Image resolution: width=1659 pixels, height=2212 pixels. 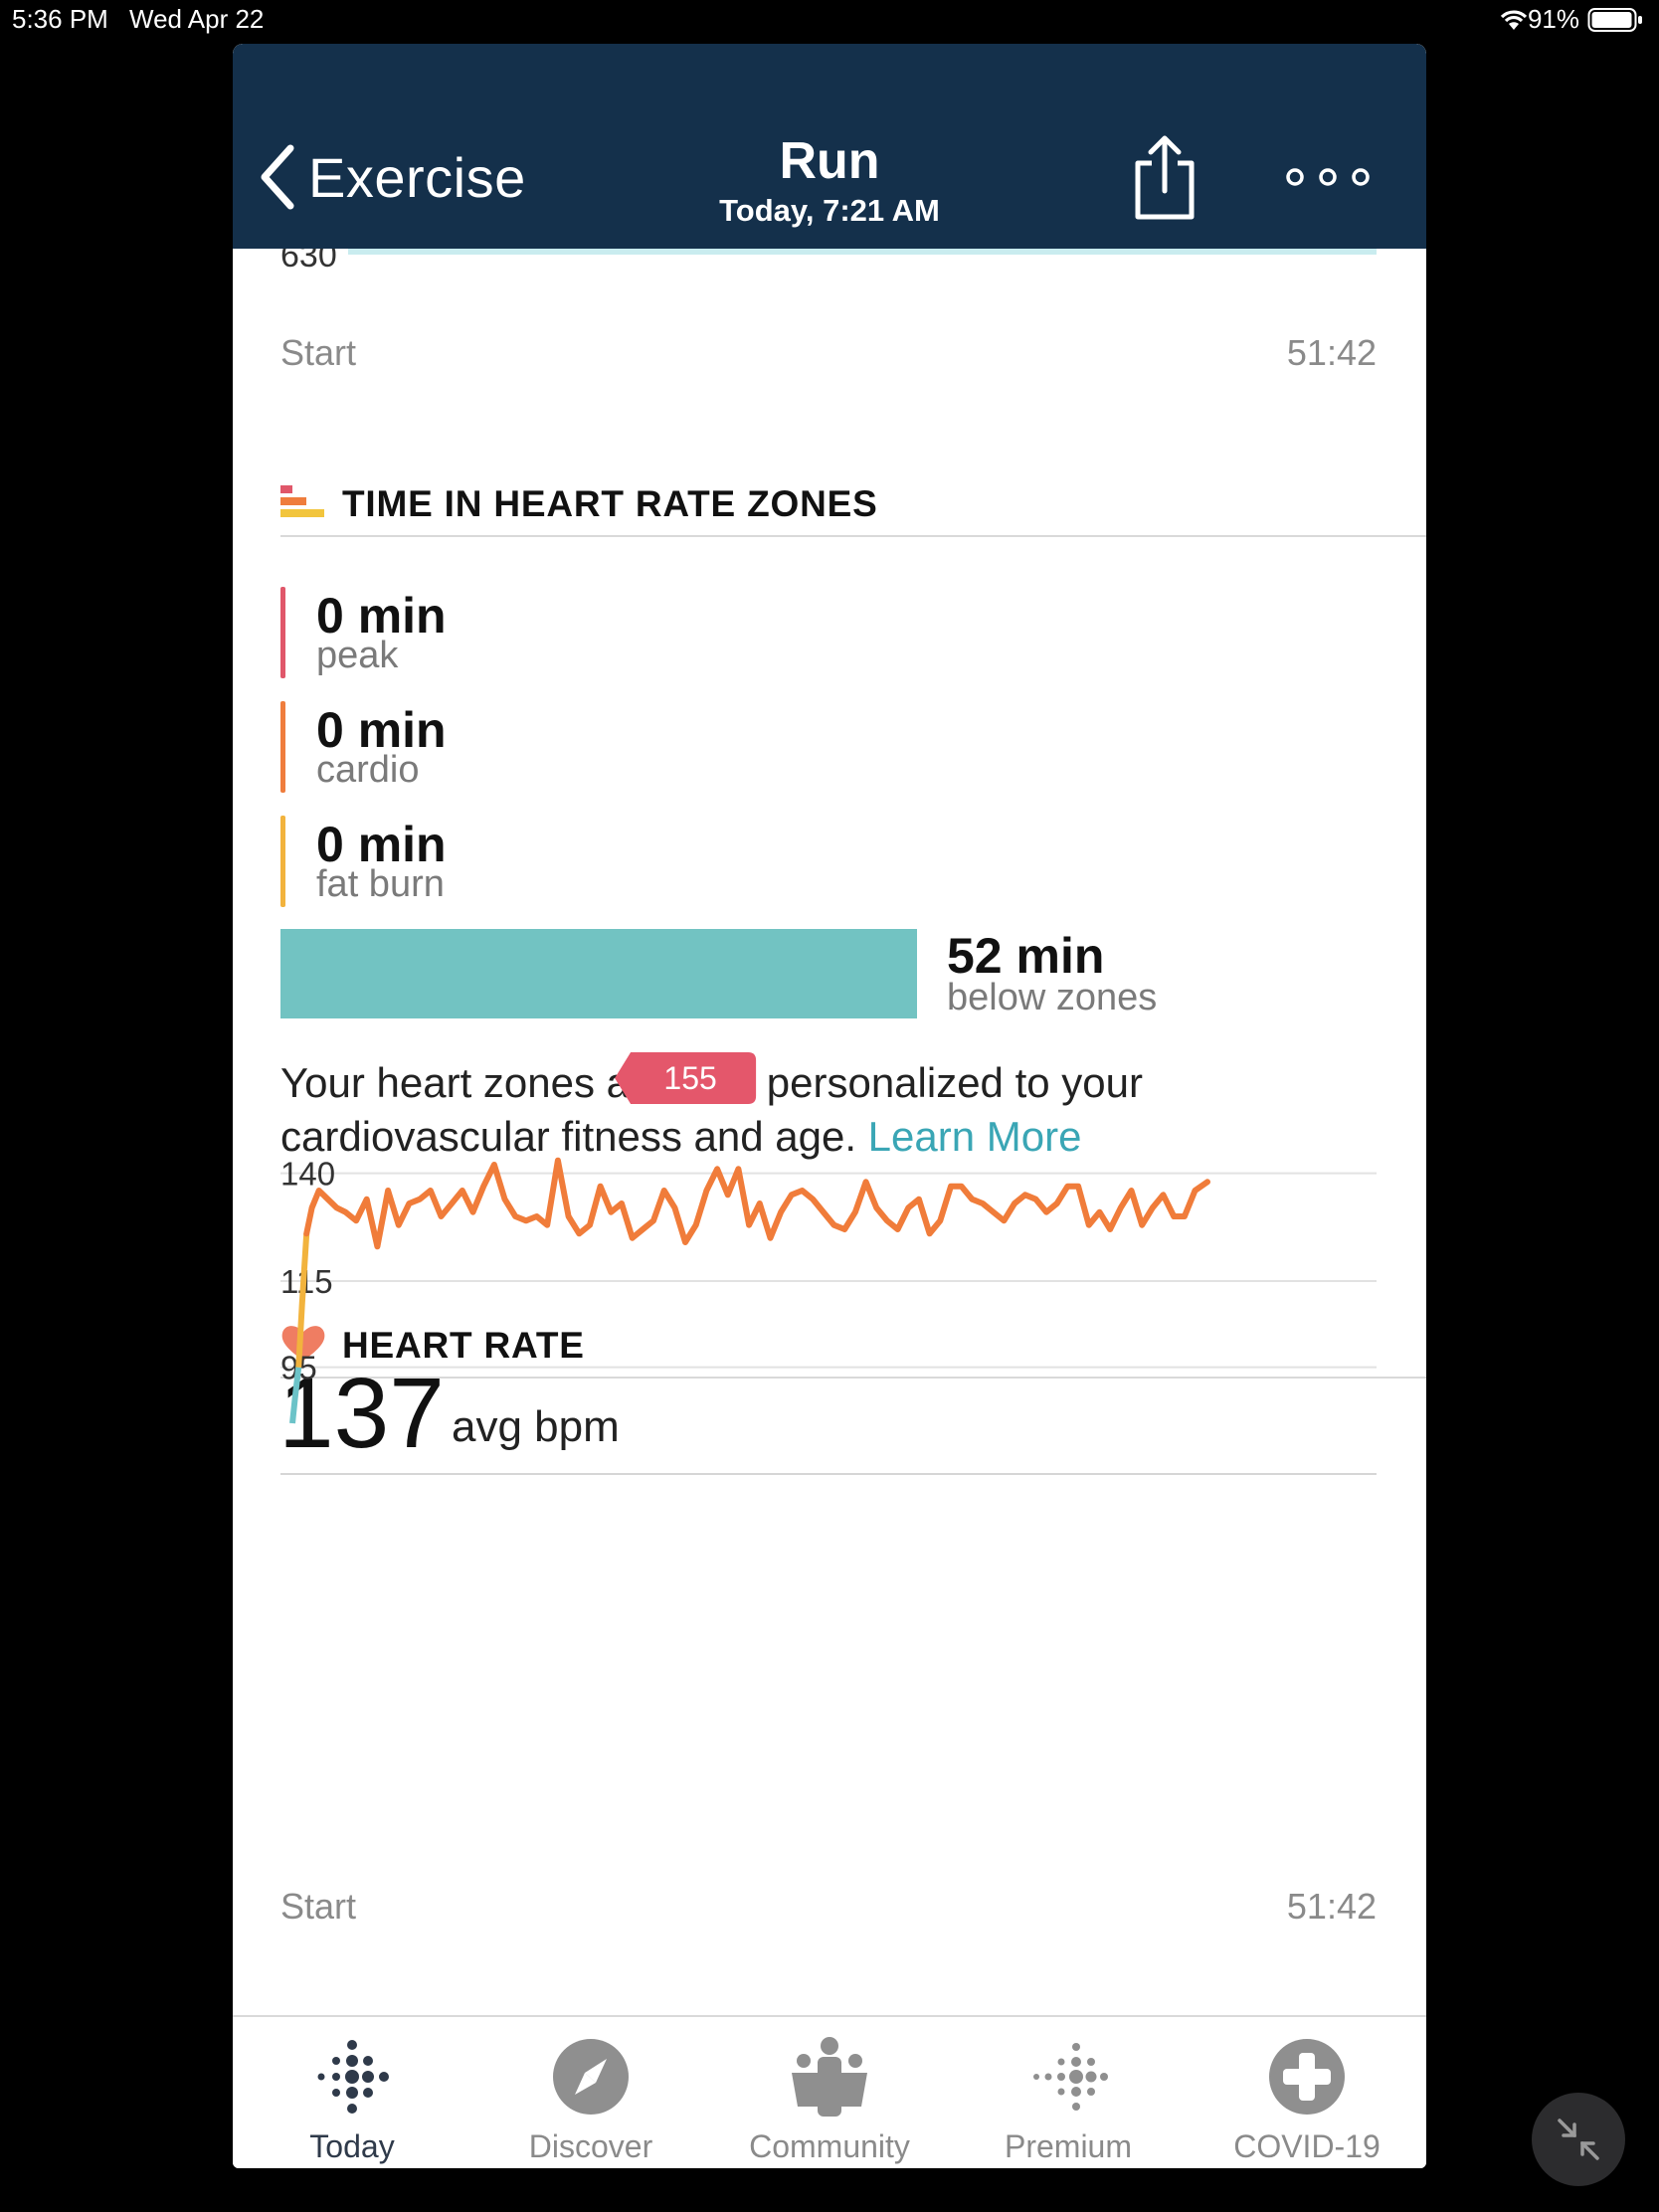 I want to click on battery-percent: 91%, so click(x=1553, y=19).